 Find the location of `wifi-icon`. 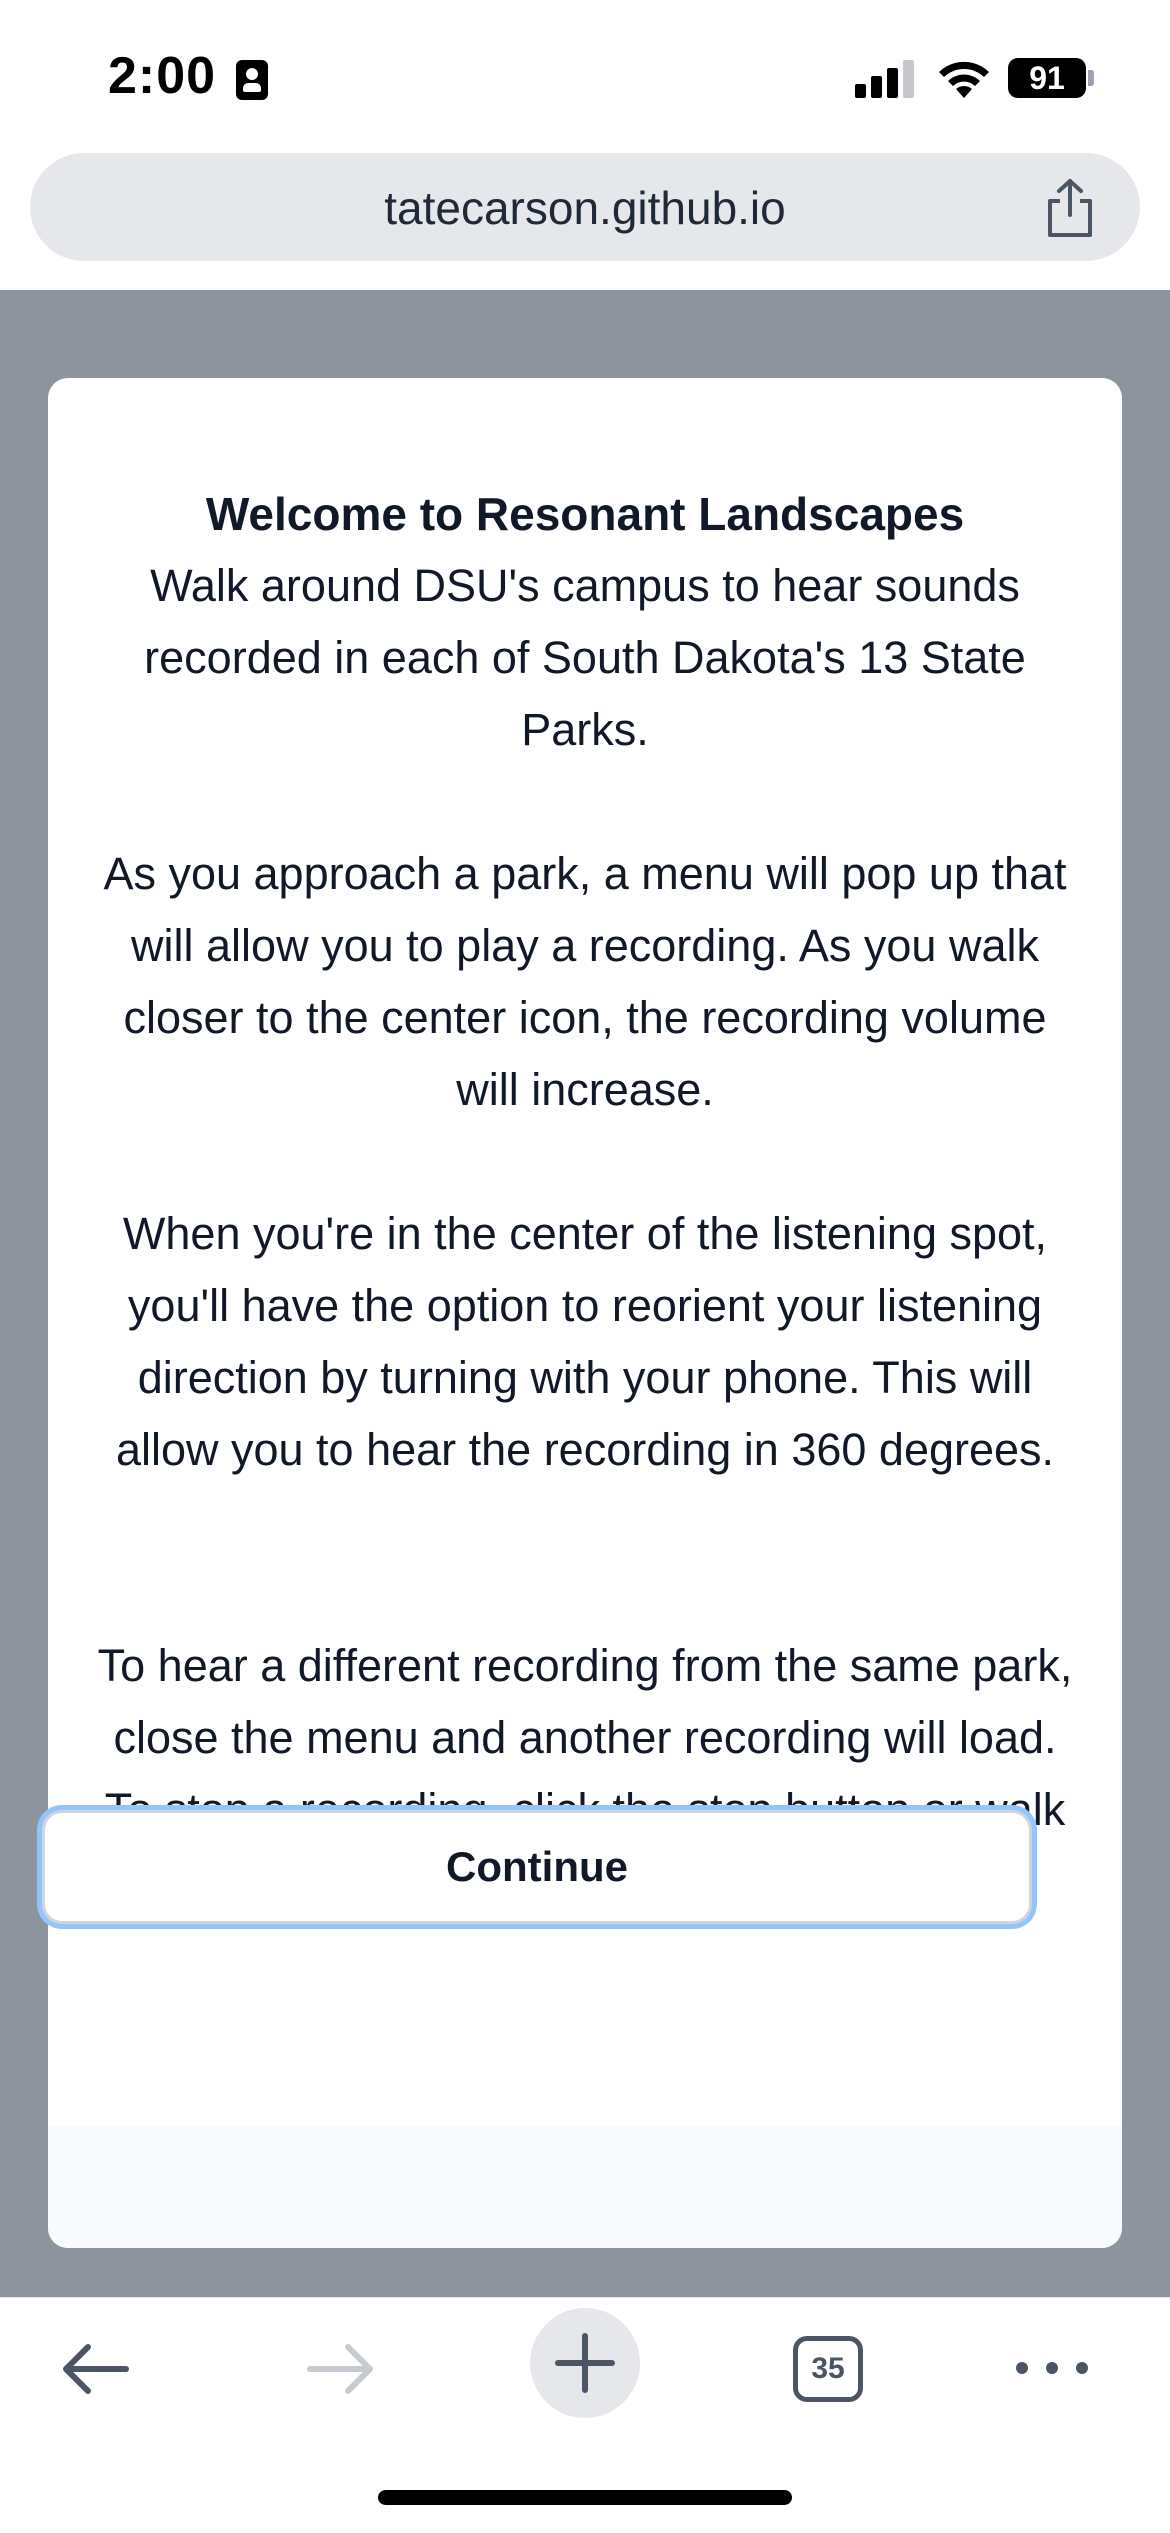

wifi-icon is located at coordinates (964, 79).